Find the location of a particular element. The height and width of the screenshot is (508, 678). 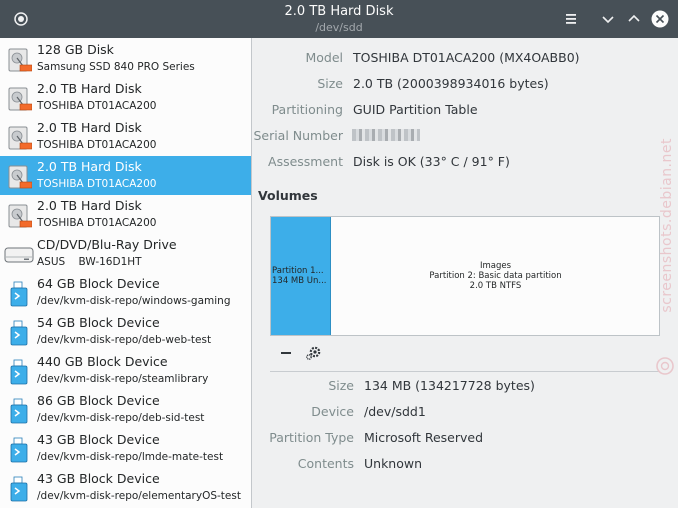

section-divider is located at coordinates (465, 371).